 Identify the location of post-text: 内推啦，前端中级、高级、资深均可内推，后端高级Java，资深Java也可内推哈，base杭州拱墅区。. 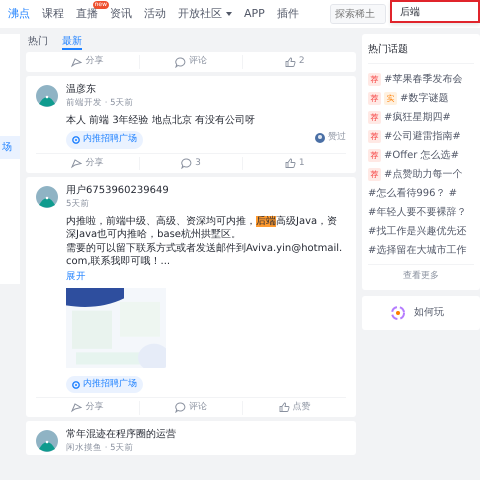
(202, 228).